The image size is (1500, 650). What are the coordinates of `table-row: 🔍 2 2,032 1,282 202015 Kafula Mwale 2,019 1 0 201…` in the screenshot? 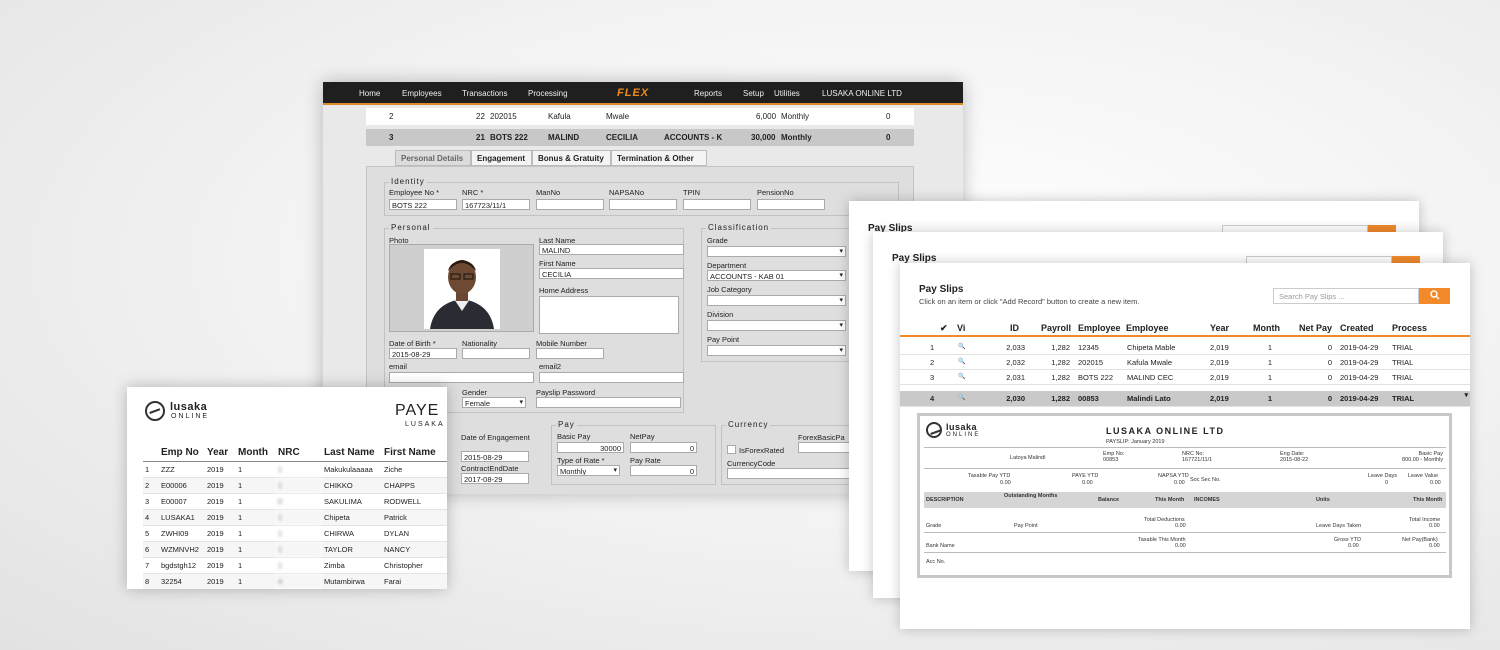 It's located at (1185, 362).